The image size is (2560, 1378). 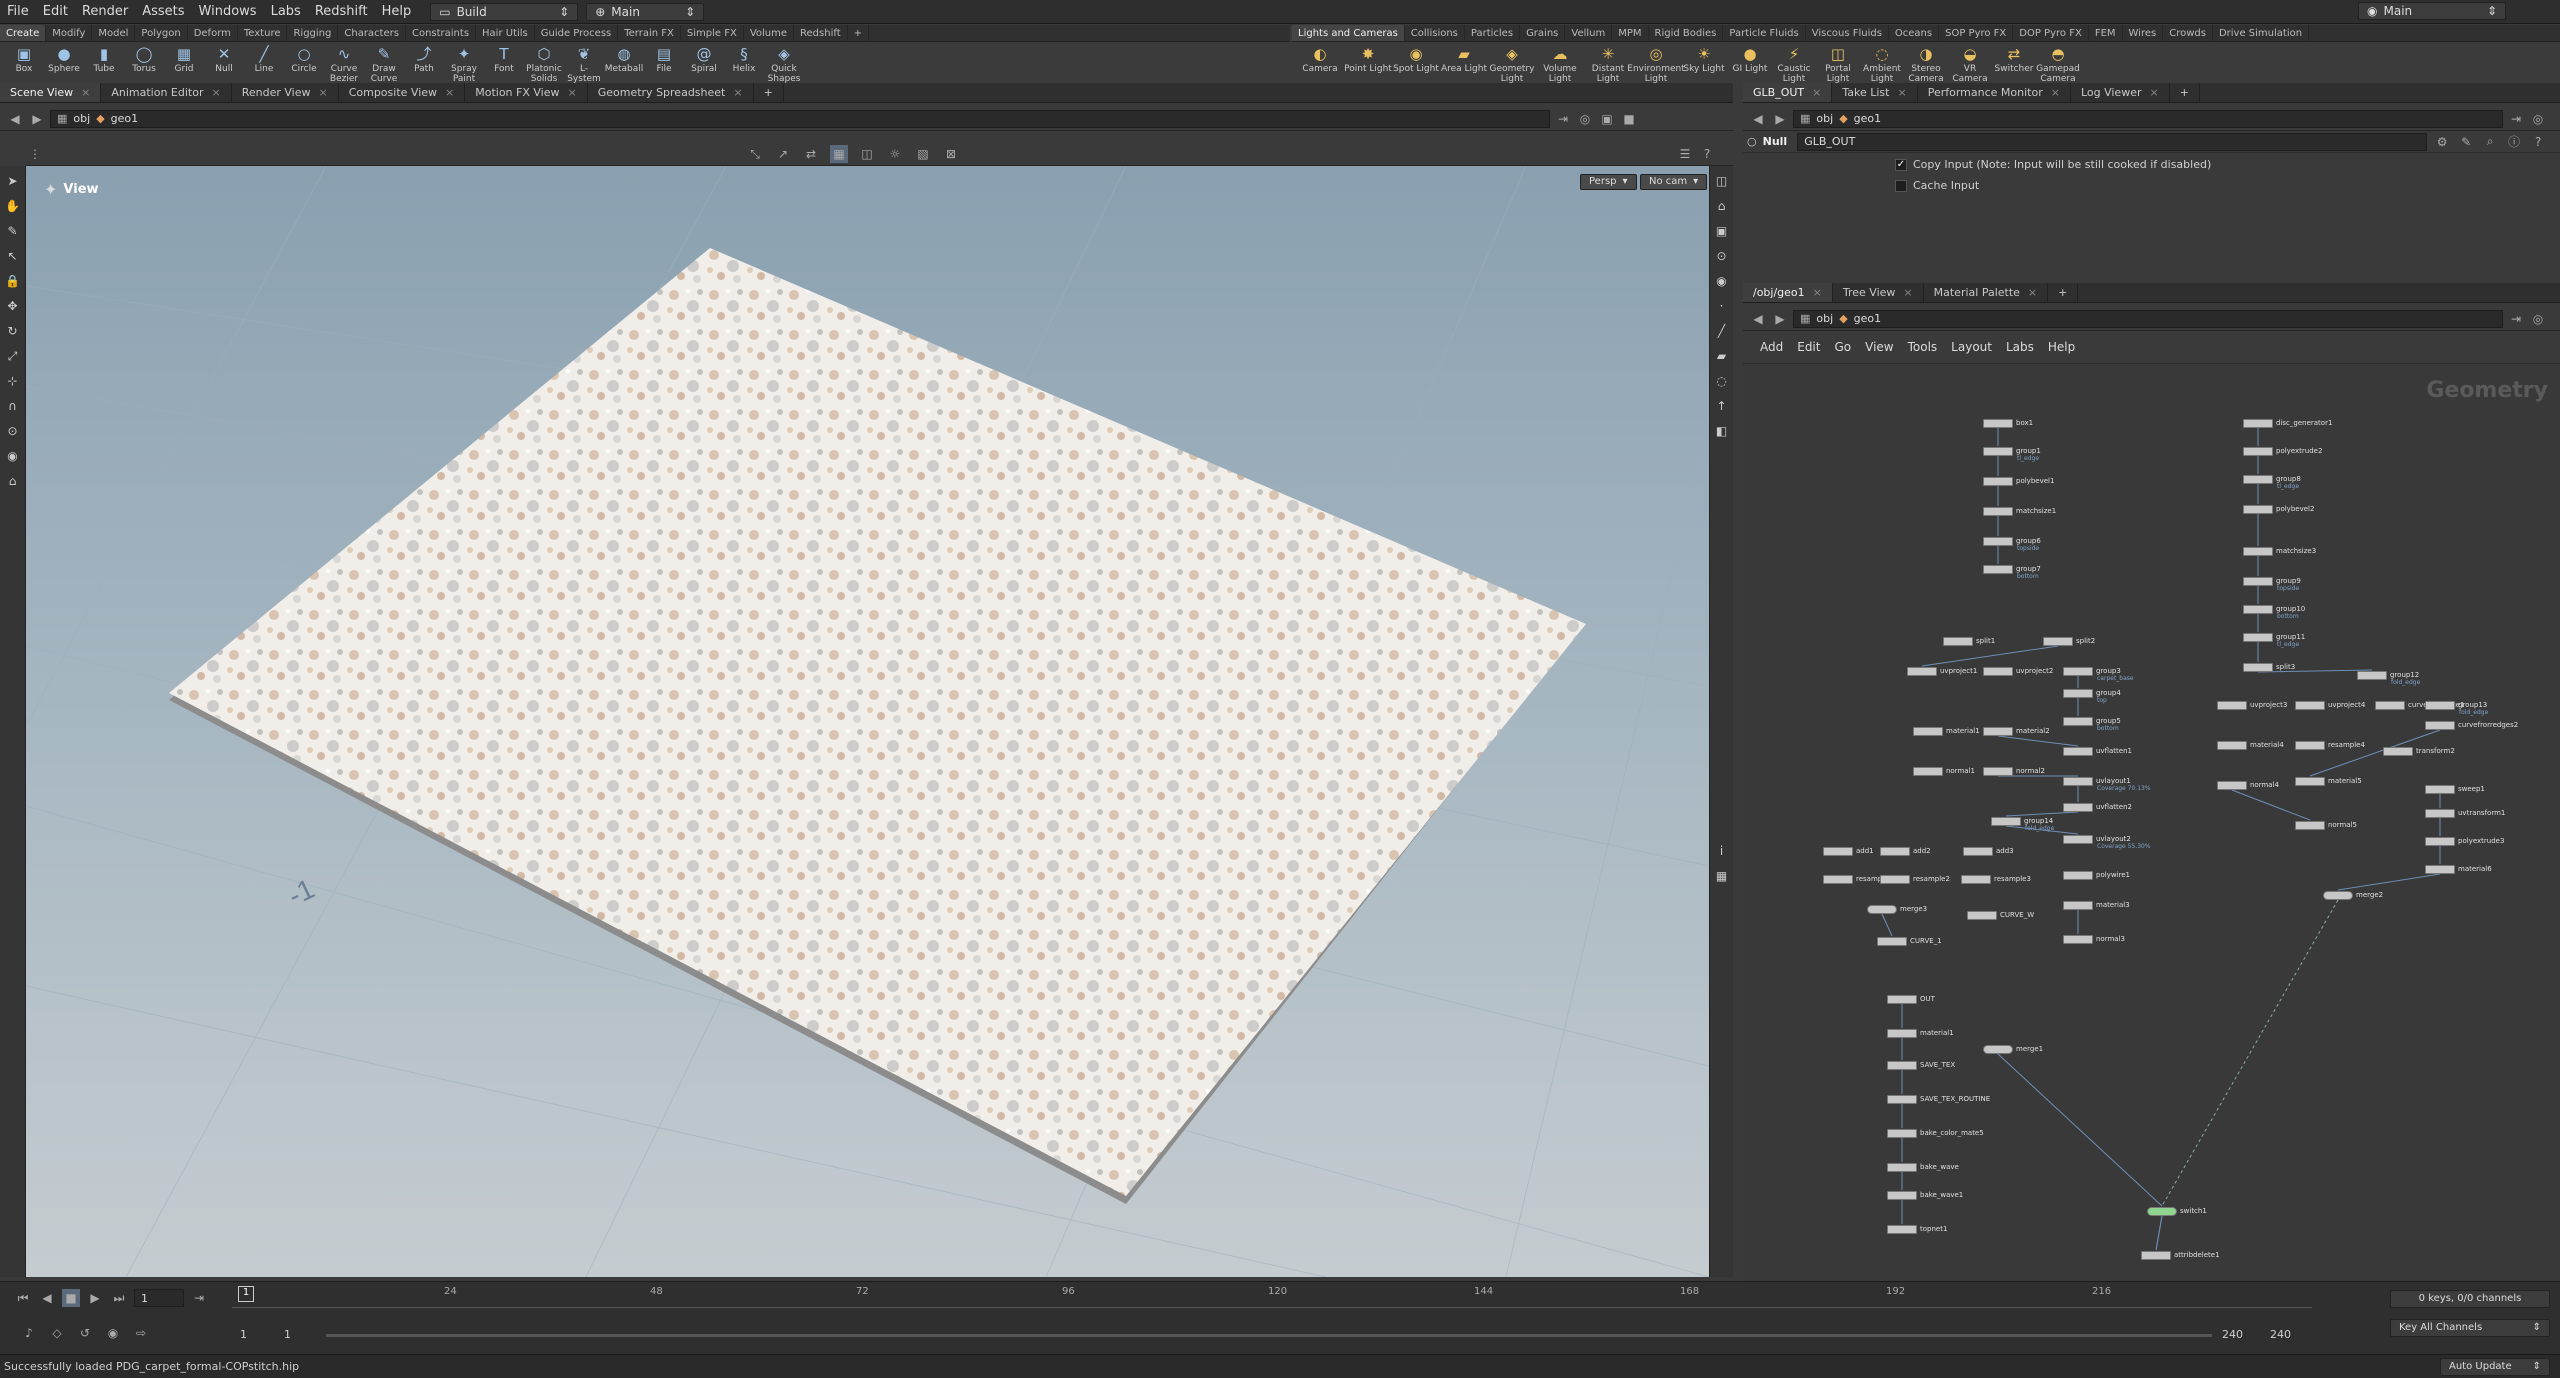 What do you see at coordinates (1986, 292) in the screenshot?
I see `pane-tab-2: Material Palette ×` at bounding box center [1986, 292].